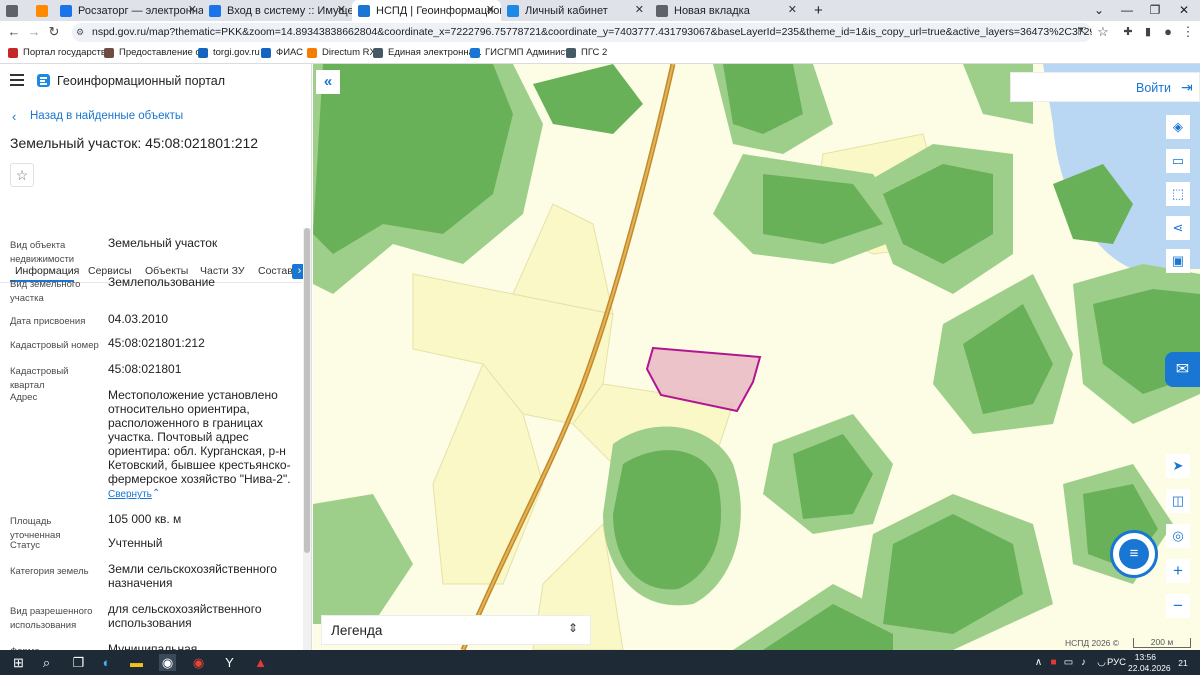 This screenshot has width=1200, height=675. What do you see at coordinates (156, 493) in the screenshot?
I see `chevron-up-icon: ⌃` at bounding box center [156, 493].